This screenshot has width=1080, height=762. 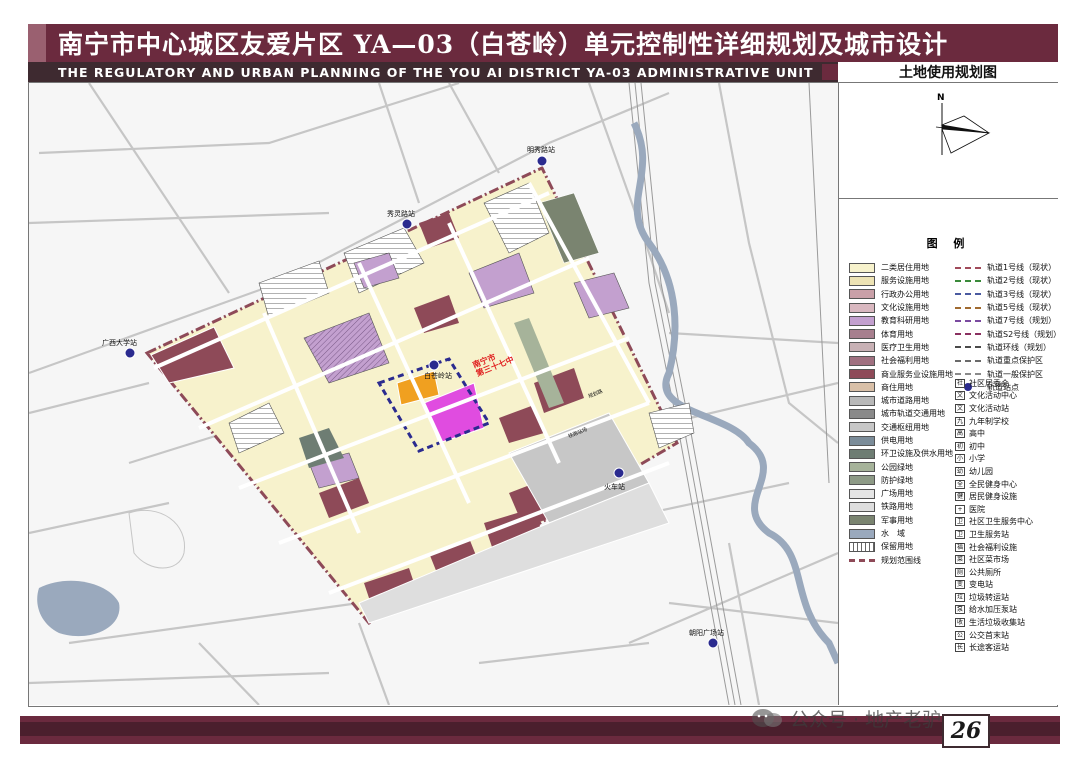 I want to click on facility-icon: 长, so click(x=960, y=648).